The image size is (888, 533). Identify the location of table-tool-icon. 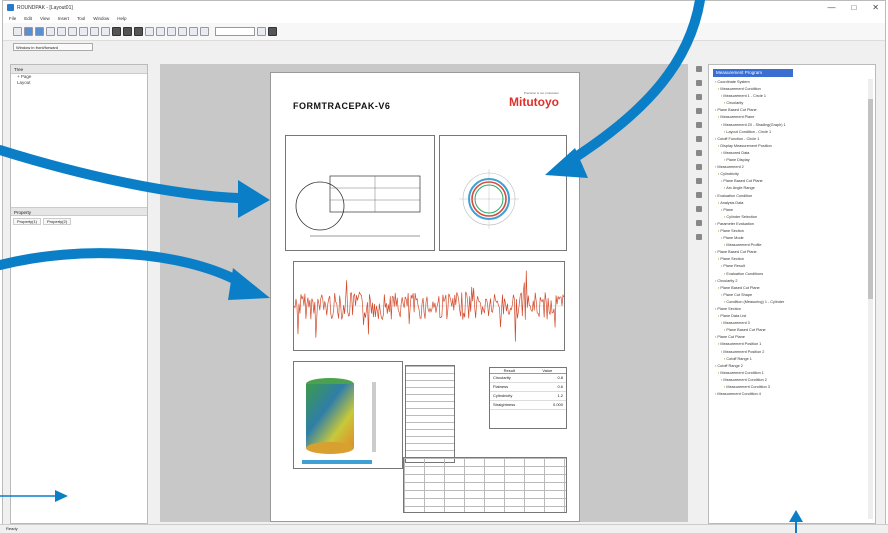
(699, 153).